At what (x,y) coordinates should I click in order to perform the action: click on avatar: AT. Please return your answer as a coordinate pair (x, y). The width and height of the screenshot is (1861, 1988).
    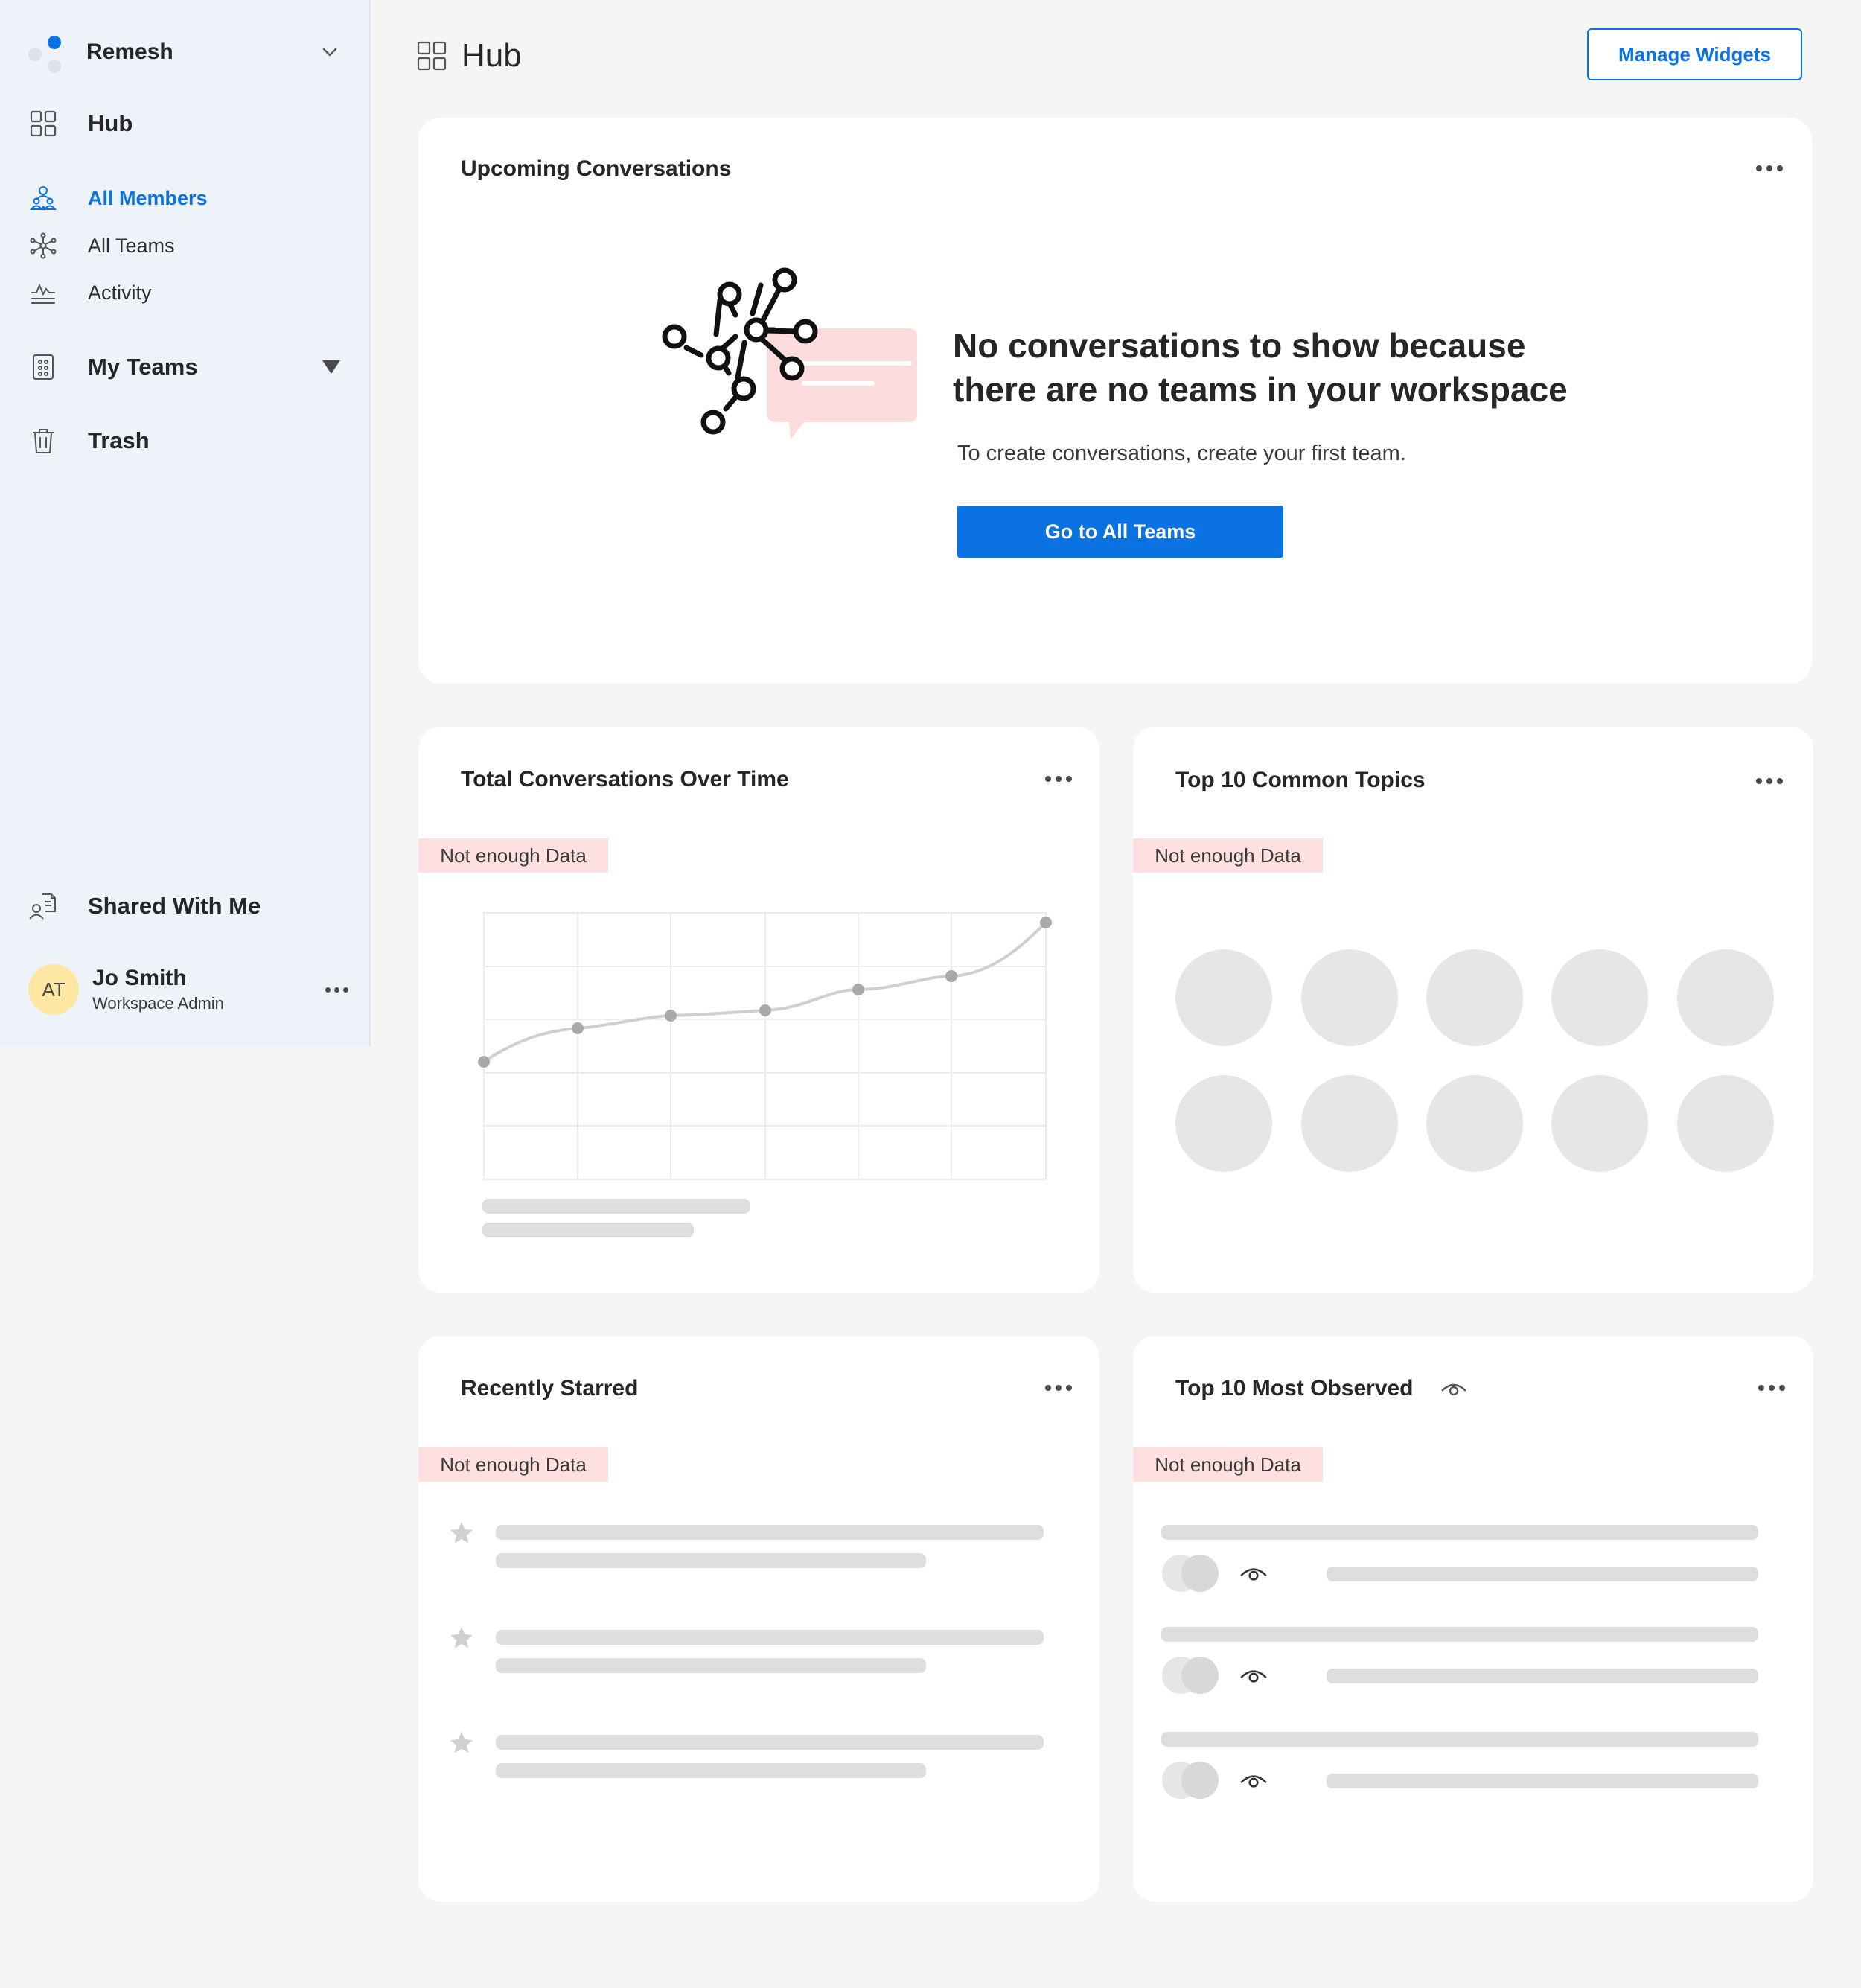
    Looking at the image, I should click on (53, 990).